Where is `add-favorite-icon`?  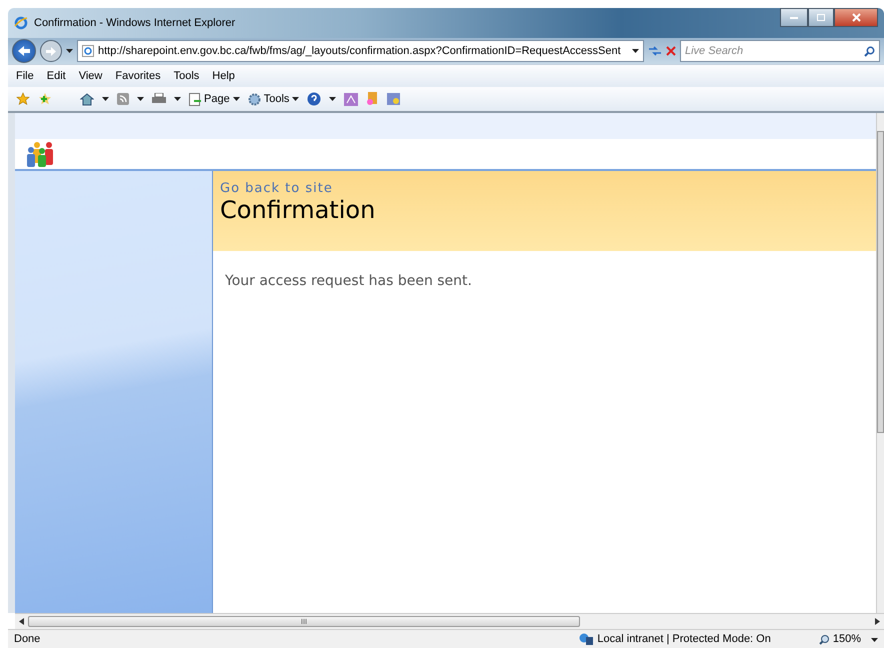 add-favorite-icon is located at coordinates (45, 99).